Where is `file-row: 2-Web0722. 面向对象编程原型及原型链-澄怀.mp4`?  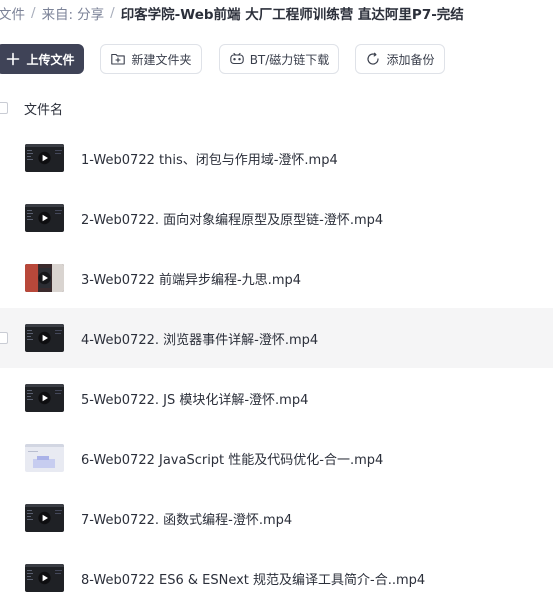
file-row: 2-Web0722. 面向对象编程原型及原型链-澄怀.mp4 is located at coordinates (276, 218).